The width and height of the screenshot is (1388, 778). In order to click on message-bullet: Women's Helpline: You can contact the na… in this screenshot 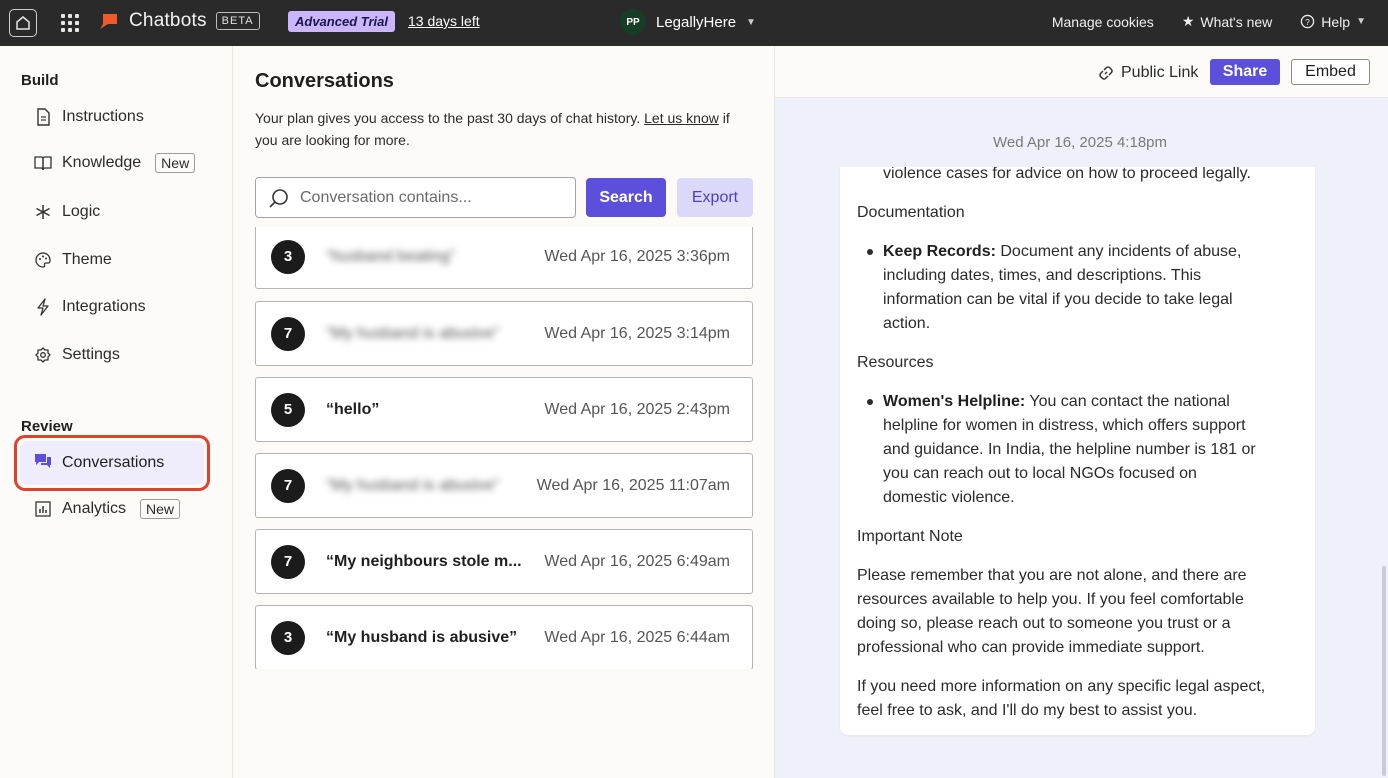, I will do `click(1083, 402)`.